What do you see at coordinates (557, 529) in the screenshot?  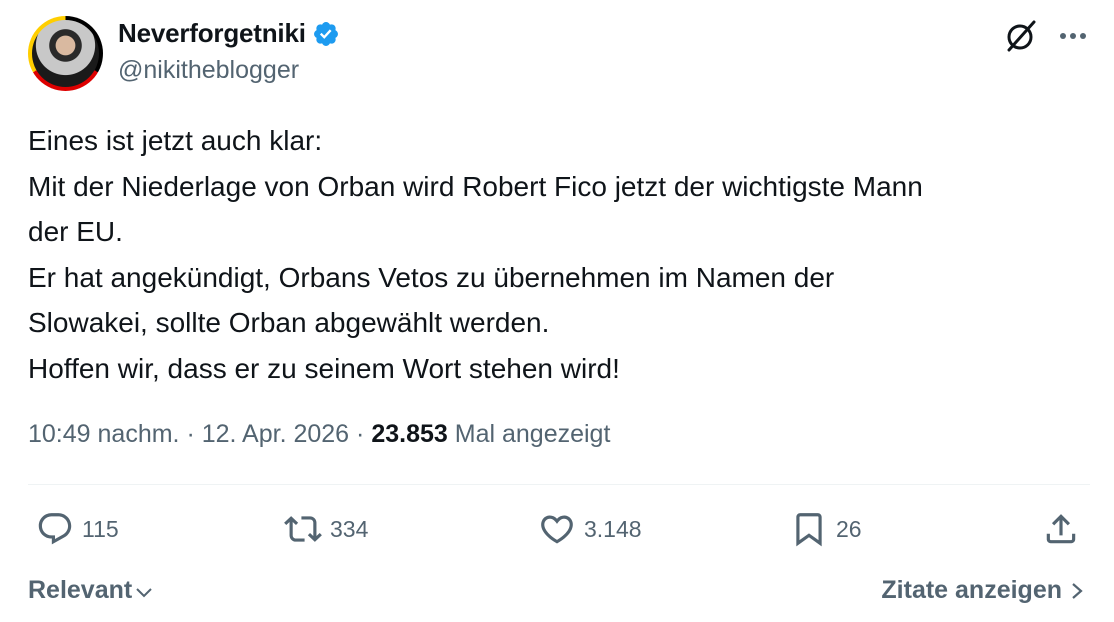 I see `heart-icon` at bounding box center [557, 529].